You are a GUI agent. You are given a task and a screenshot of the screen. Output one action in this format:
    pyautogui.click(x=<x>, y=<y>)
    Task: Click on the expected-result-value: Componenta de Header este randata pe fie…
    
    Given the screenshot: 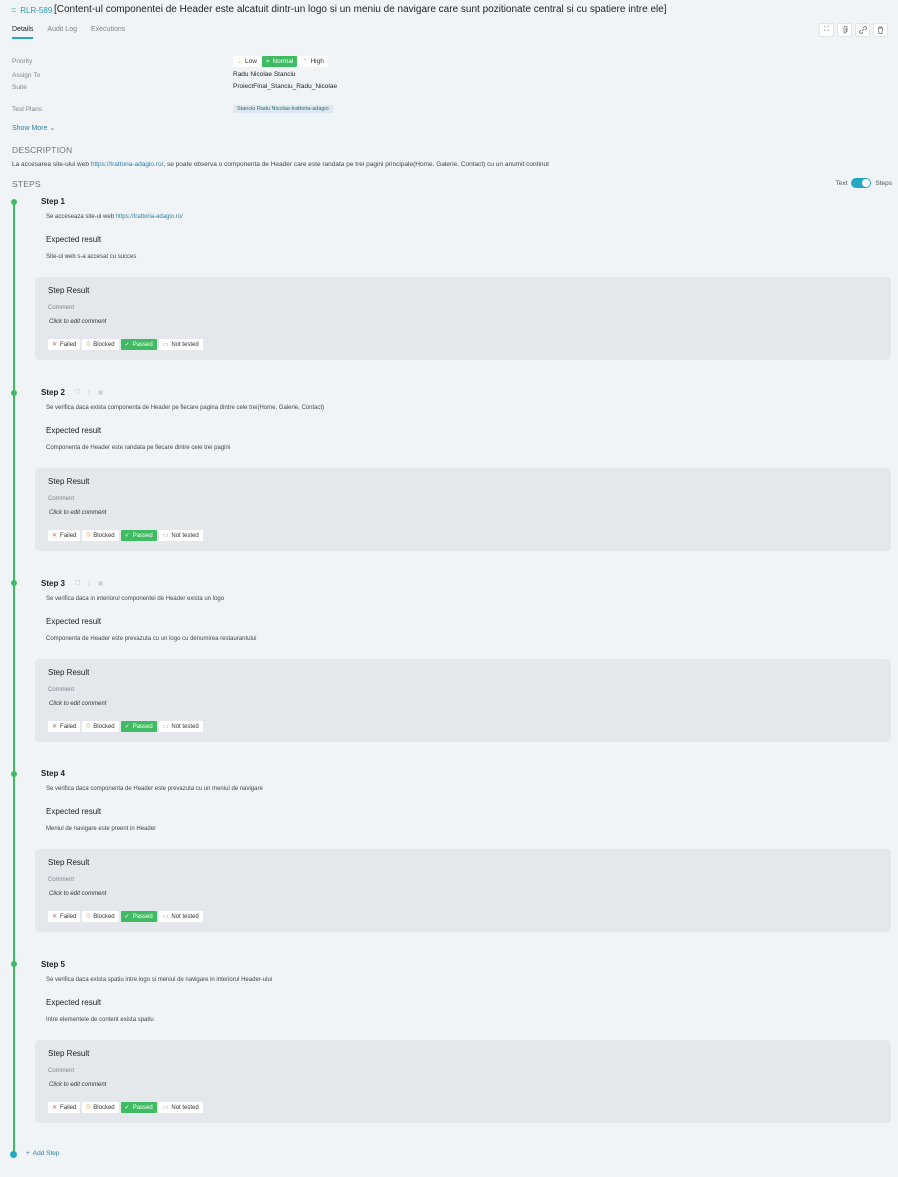 What is the action you would take?
    pyautogui.click(x=138, y=448)
    